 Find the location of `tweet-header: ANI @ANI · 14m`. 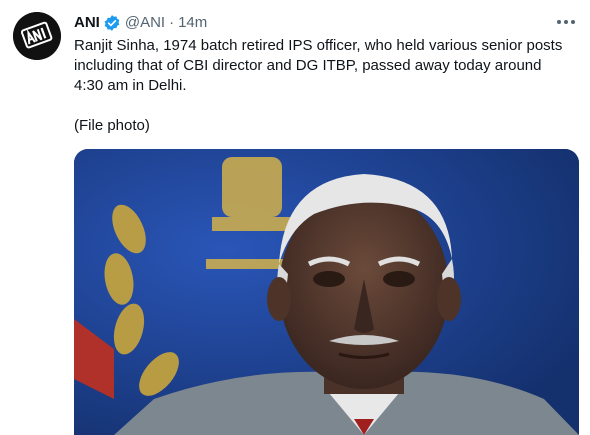

tweet-header: ANI @ANI · 14m is located at coordinates (140, 23).